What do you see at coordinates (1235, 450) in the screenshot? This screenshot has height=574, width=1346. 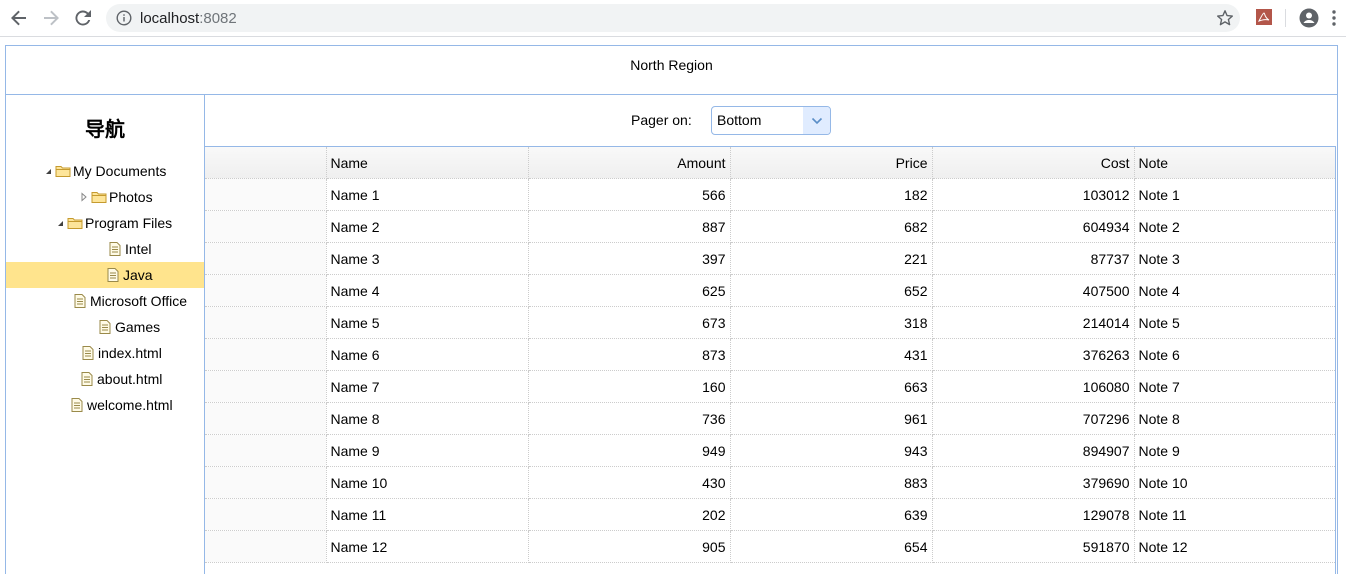 I see `table-cell: Note 9` at bounding box center [1235, 450].